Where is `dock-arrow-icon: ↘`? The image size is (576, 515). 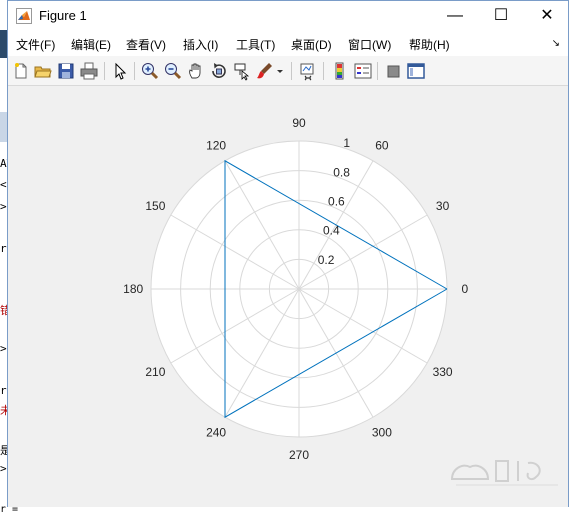
dock-arrow-icon: ↘ is located at coordinates (556, 43).